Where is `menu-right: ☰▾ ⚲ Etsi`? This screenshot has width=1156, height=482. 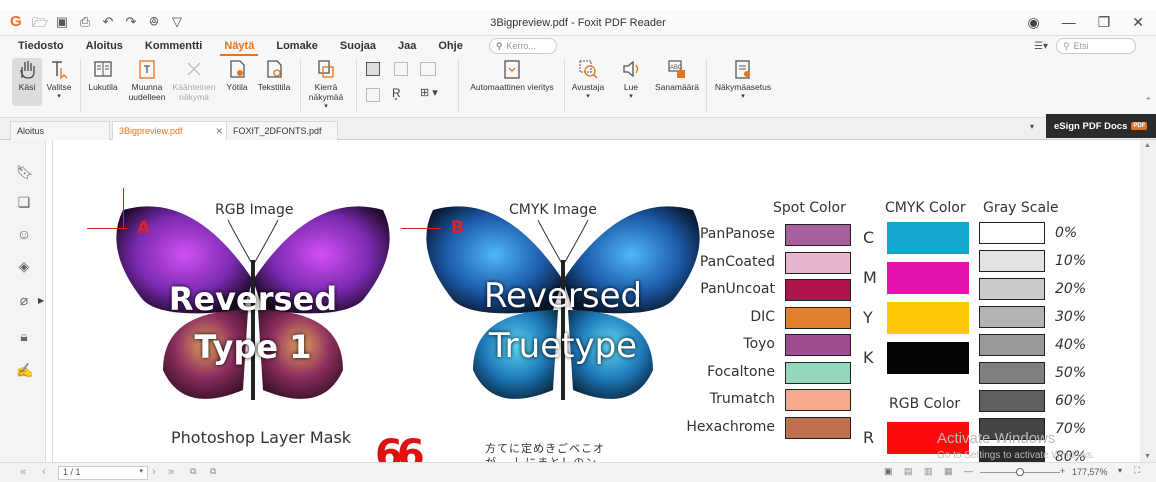 menu-right: ☰▾ ⚲ Etsi is located at coordinates (1085, 46).